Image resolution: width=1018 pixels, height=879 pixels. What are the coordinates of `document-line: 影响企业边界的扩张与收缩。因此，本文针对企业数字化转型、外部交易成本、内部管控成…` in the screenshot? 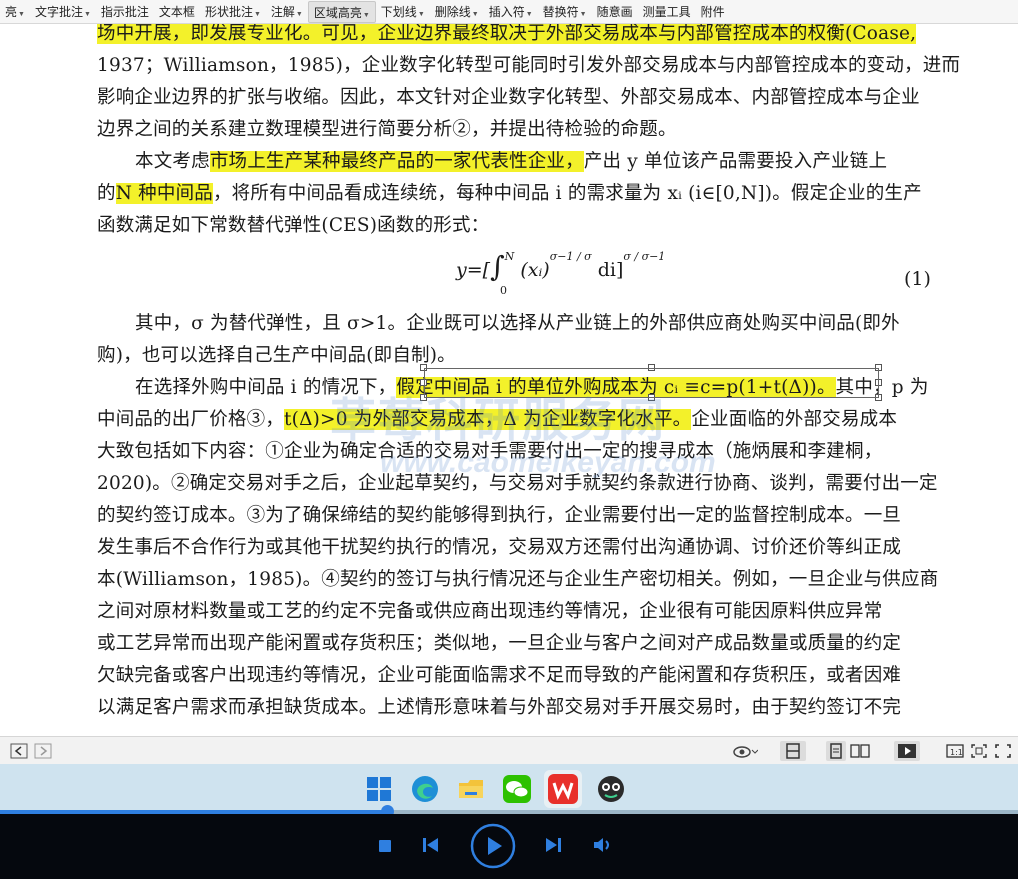 It's located at (537, 98).